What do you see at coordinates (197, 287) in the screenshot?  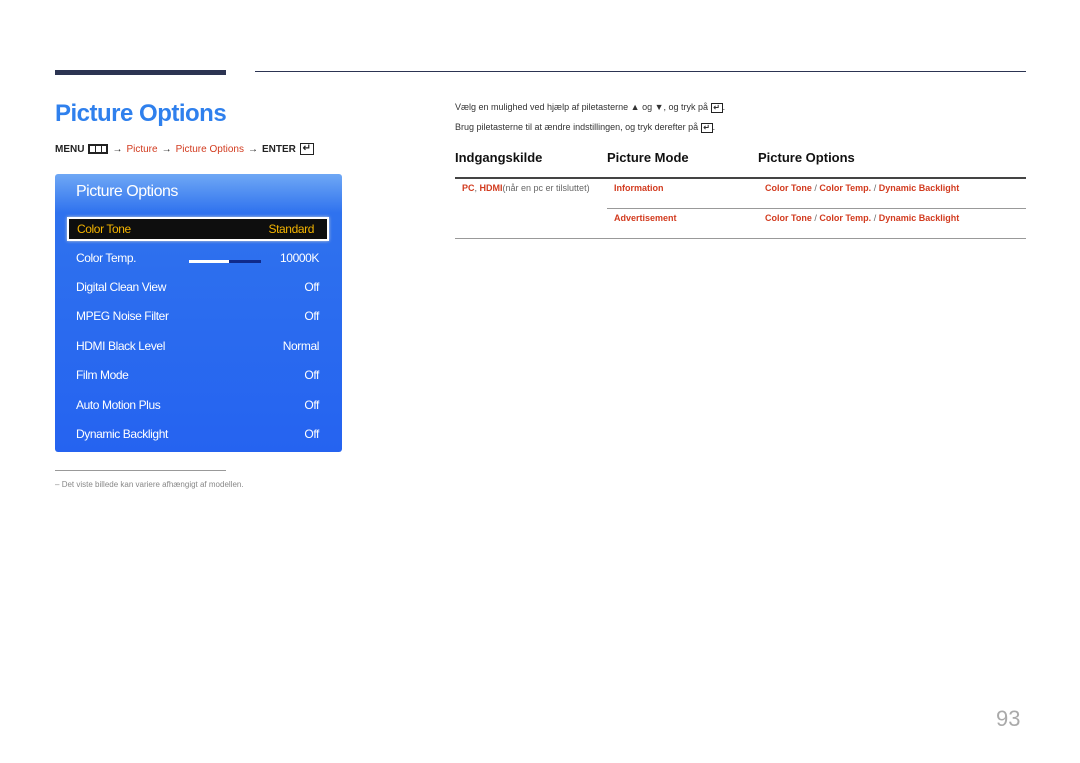 I see `osd-row-digital-clean-view: Digital Clean View Off` at bounding box center [197, 287].